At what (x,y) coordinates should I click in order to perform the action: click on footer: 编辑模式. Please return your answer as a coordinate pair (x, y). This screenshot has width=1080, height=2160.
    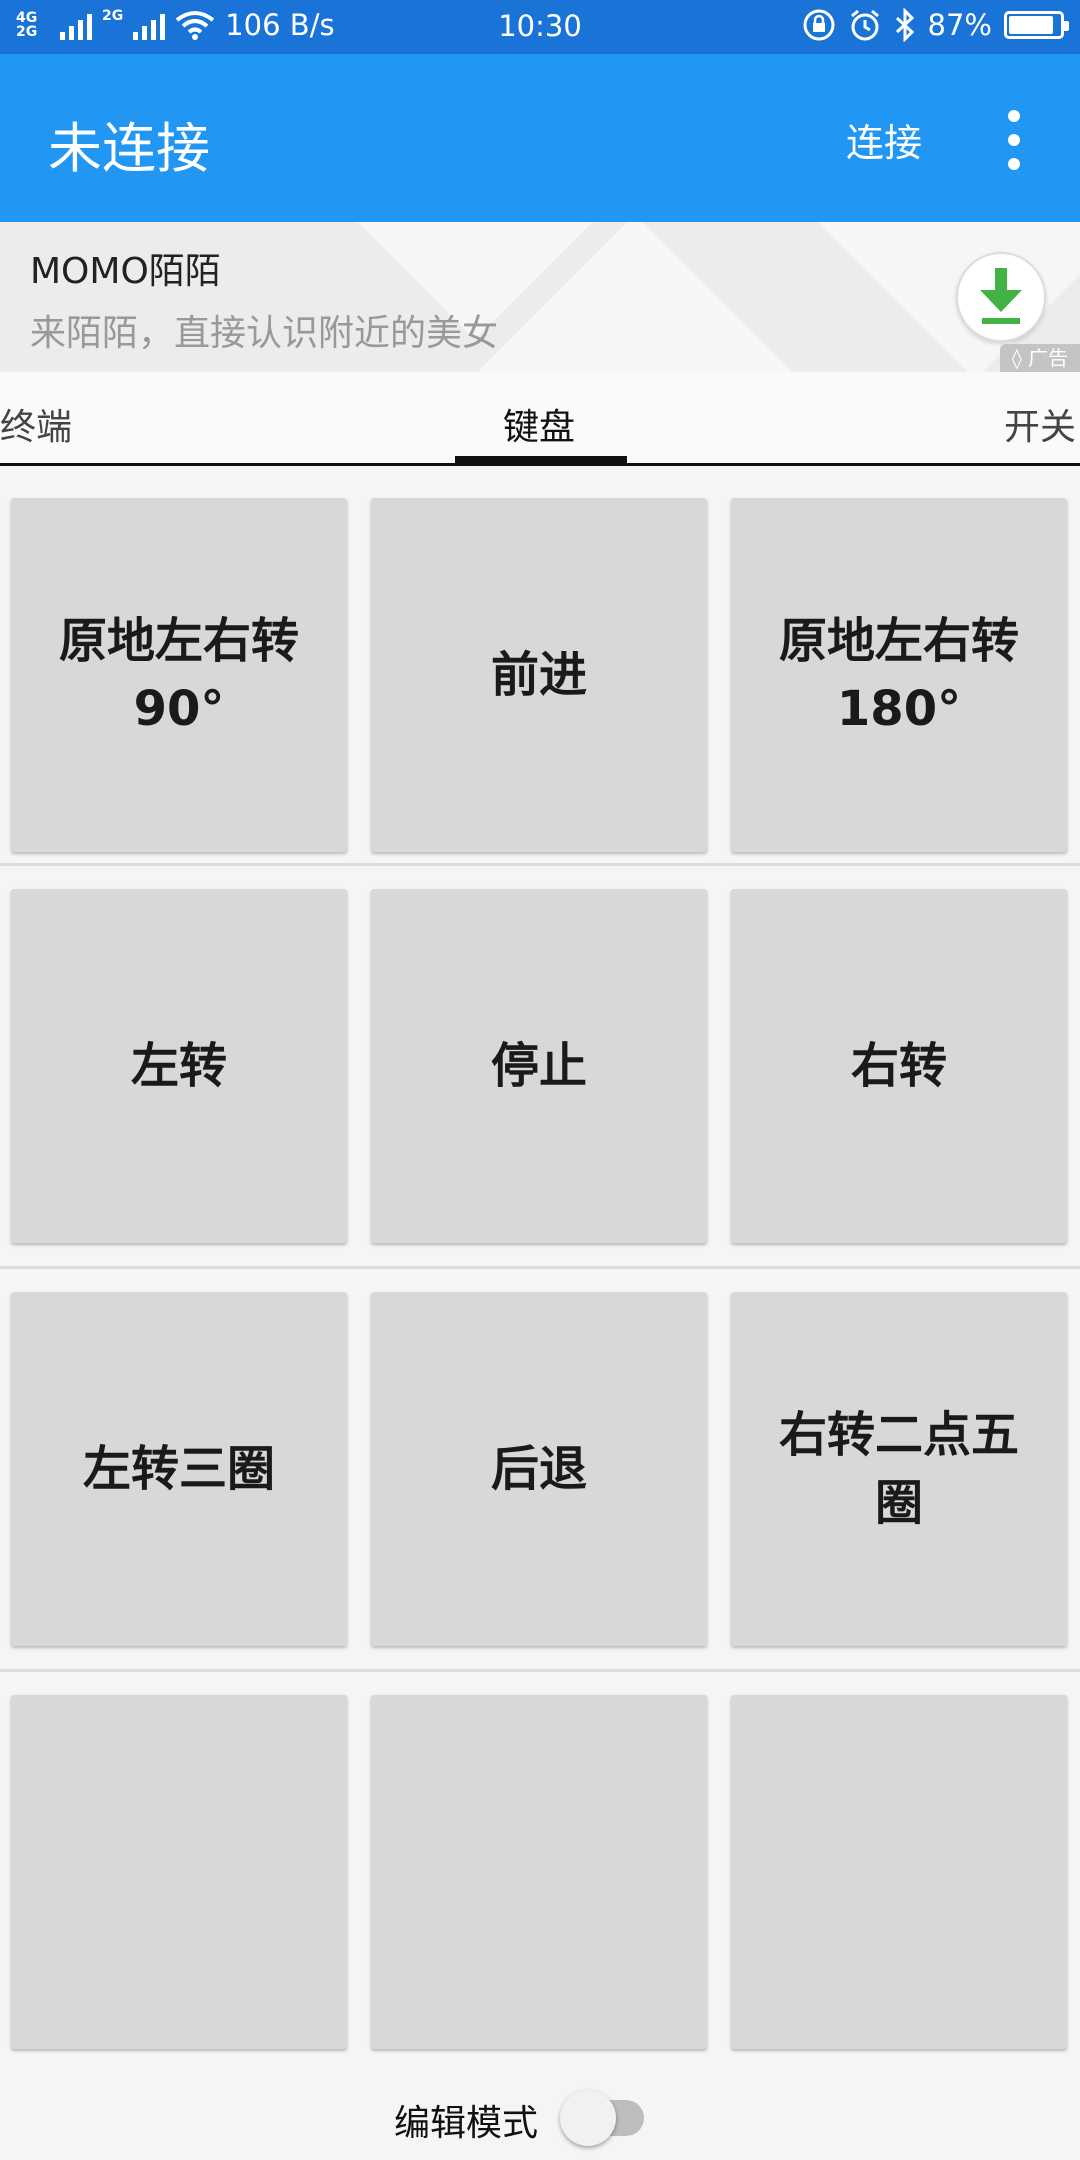
    Looking at the image, I should click on (540, 2114).